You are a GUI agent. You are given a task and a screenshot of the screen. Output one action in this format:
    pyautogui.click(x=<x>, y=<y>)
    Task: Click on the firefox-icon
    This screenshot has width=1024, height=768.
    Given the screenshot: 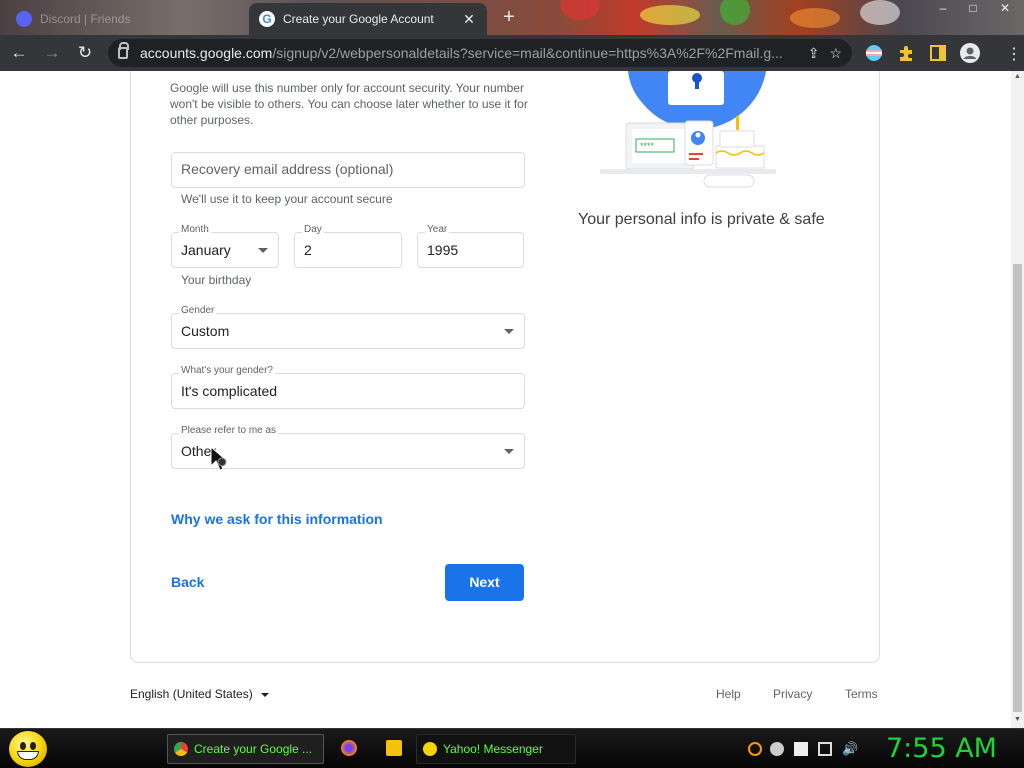 What is the action you would take?
    pyautogui.click(x=349, y=748)
    